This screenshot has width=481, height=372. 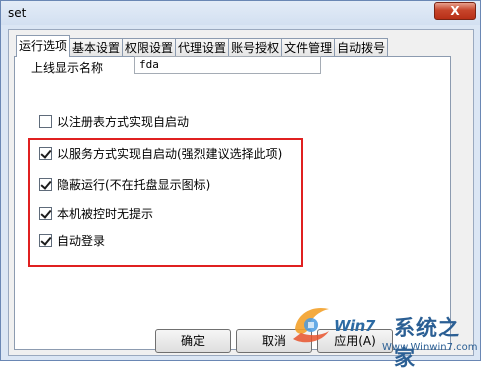 What do you see at coordinates (43, 46) in the screenshot?
I see `tab-run-options: 运行选项` at bounding box center [43, 46].